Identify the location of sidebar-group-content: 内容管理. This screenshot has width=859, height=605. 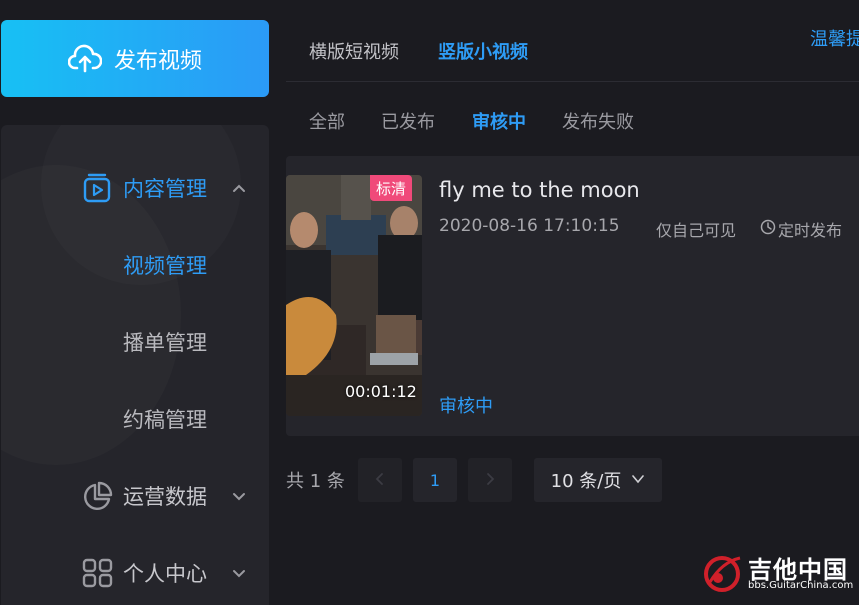
(135, 188).